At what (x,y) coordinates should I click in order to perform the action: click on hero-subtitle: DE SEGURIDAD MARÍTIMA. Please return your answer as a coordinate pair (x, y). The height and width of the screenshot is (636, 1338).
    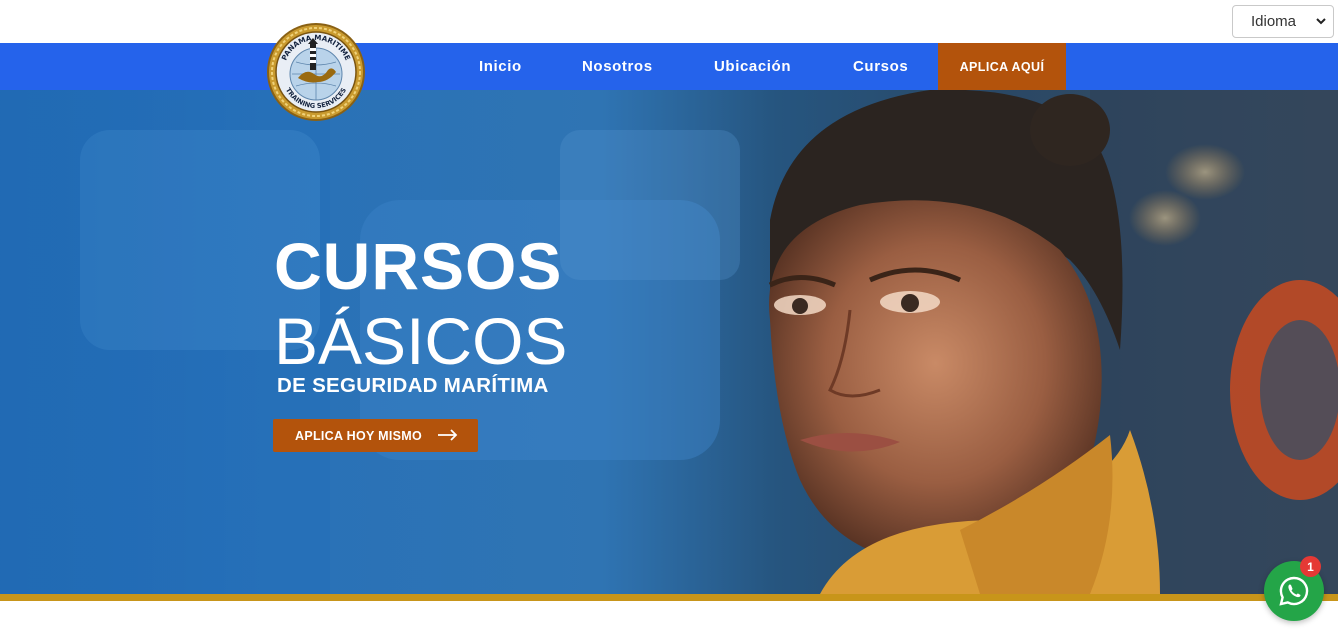
    Looking at the image, I should click on (413, 385).